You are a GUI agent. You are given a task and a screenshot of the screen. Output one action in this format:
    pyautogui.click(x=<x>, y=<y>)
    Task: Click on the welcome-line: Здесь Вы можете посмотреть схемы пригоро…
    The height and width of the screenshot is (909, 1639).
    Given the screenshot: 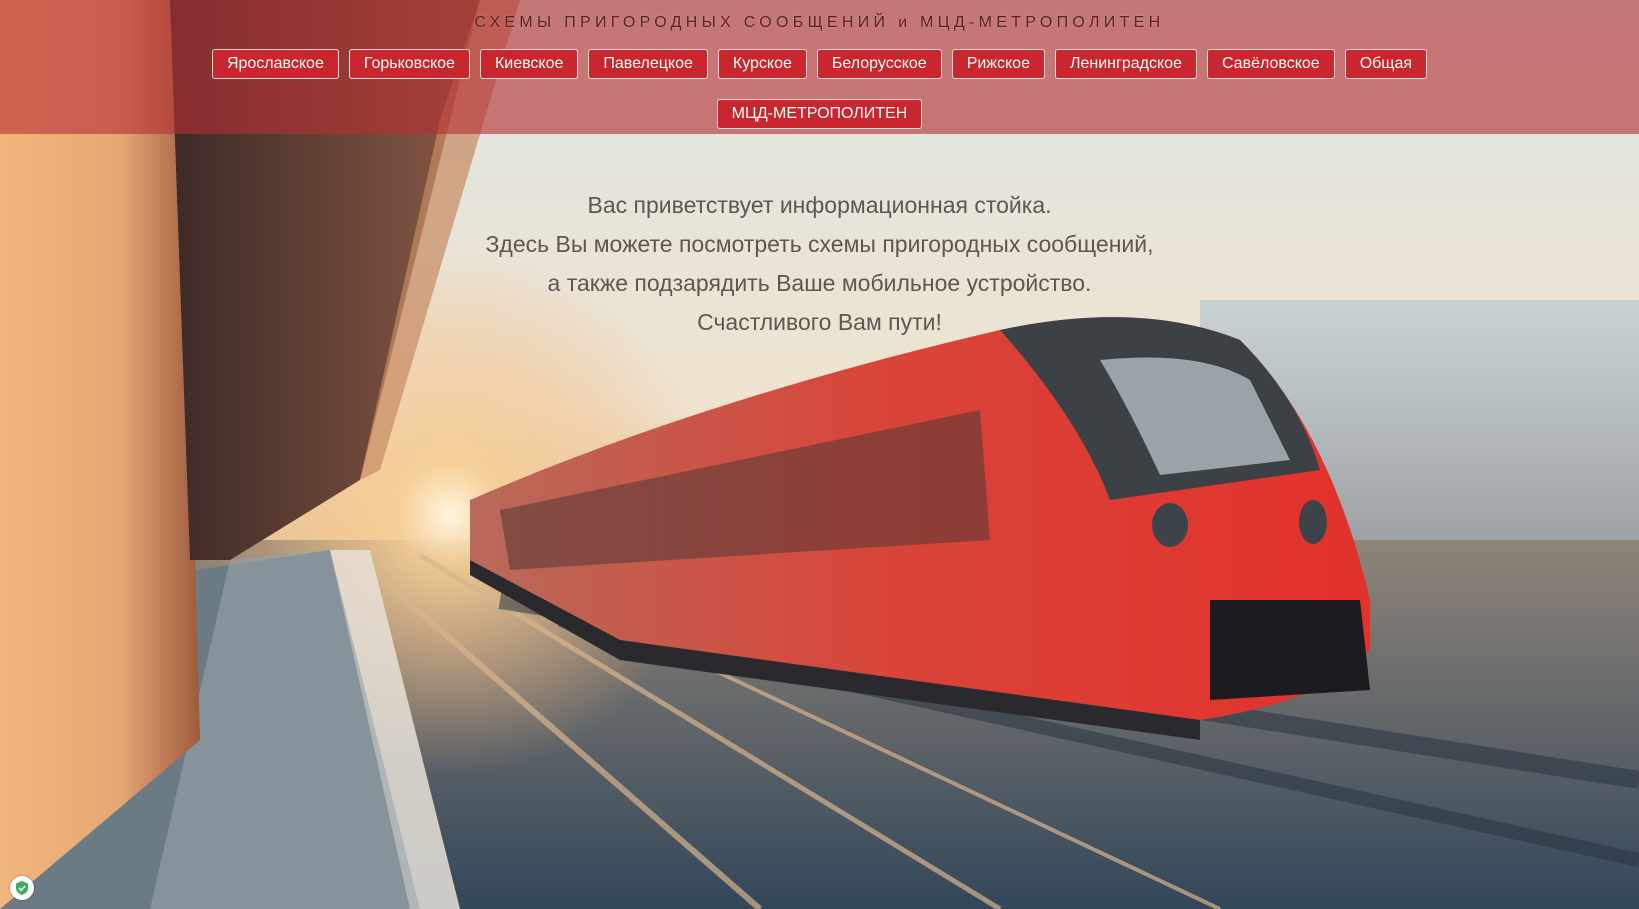 What is the action you would take?
    pyautogui.click(x=819, y=244)
    